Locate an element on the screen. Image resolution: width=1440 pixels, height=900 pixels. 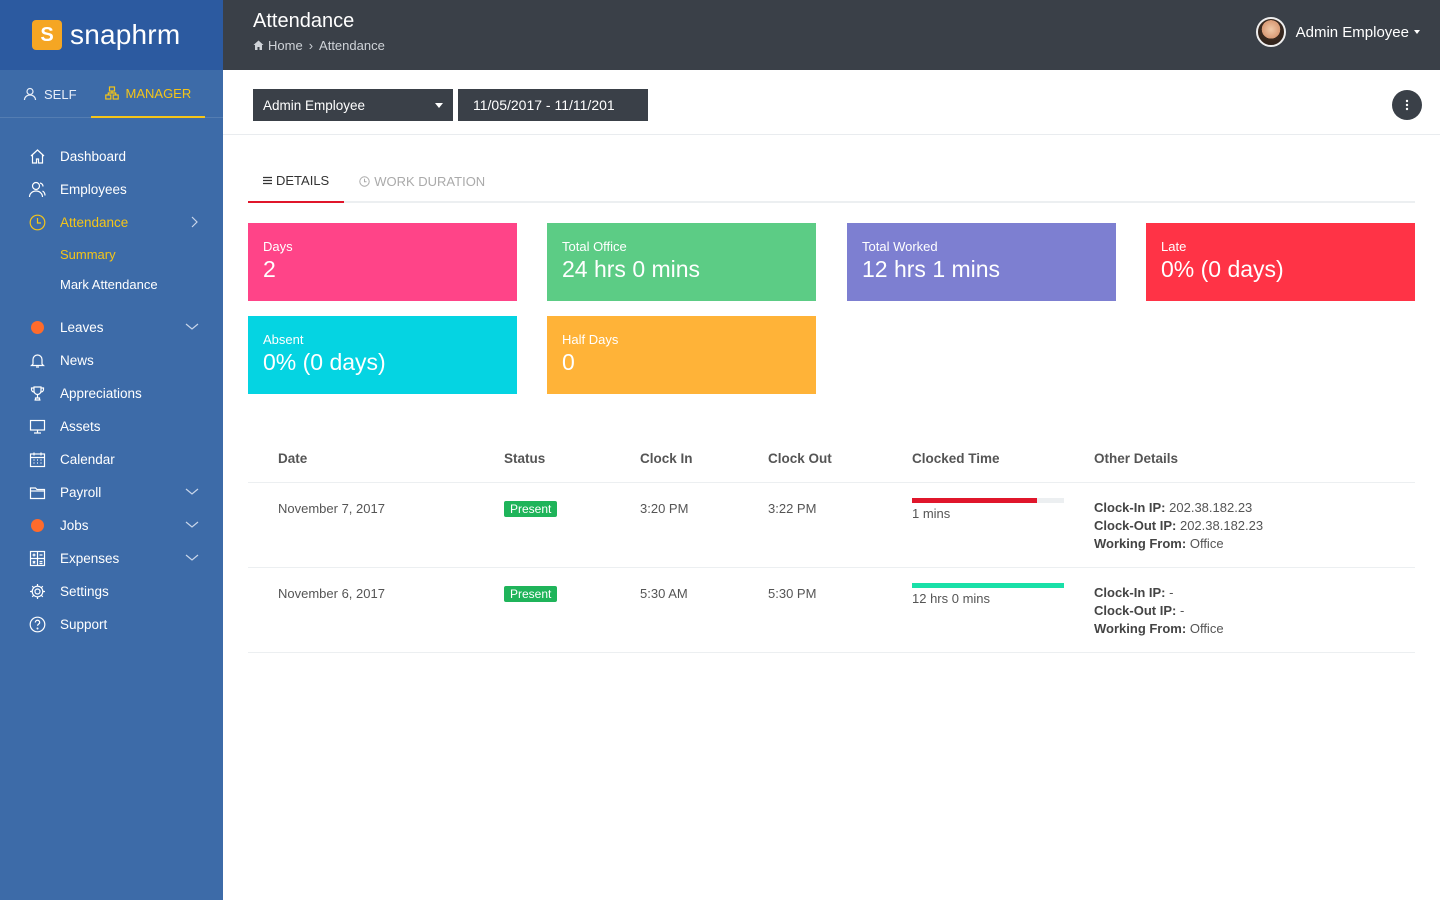
column-header-other-details: Other Details is located at coordinates (1136, 458).